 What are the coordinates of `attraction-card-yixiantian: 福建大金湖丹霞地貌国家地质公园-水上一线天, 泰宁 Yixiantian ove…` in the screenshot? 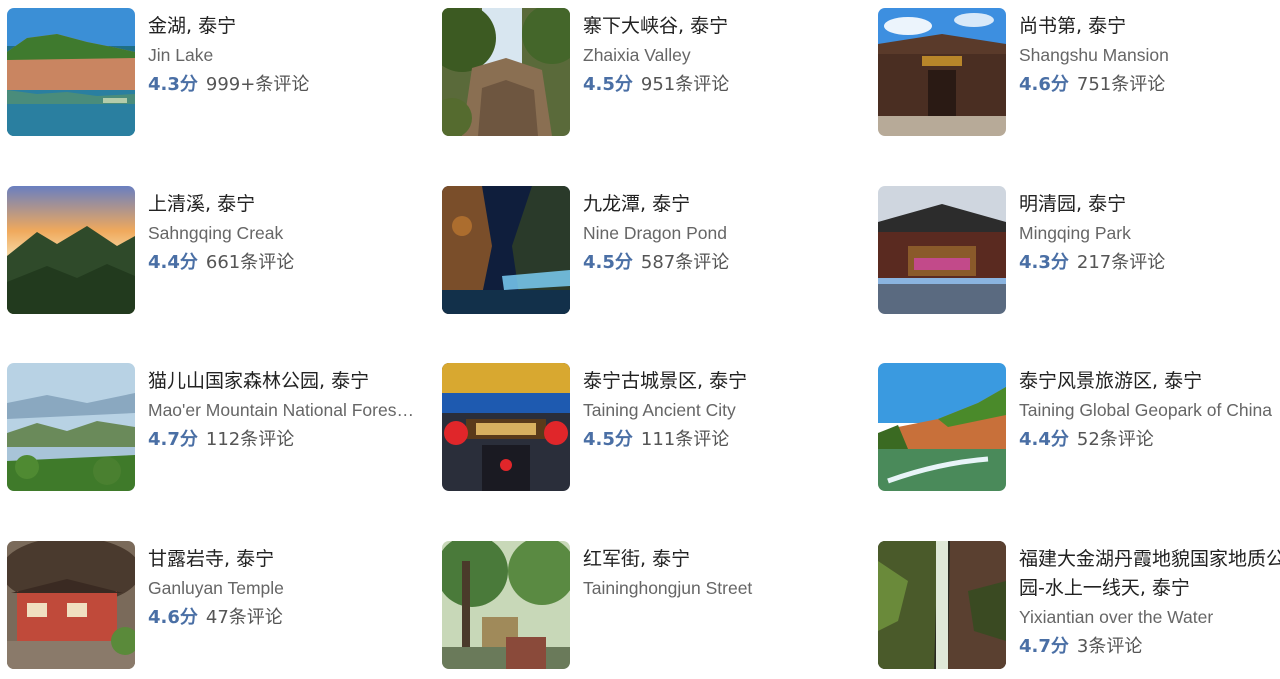 It's located at (1079, 607).